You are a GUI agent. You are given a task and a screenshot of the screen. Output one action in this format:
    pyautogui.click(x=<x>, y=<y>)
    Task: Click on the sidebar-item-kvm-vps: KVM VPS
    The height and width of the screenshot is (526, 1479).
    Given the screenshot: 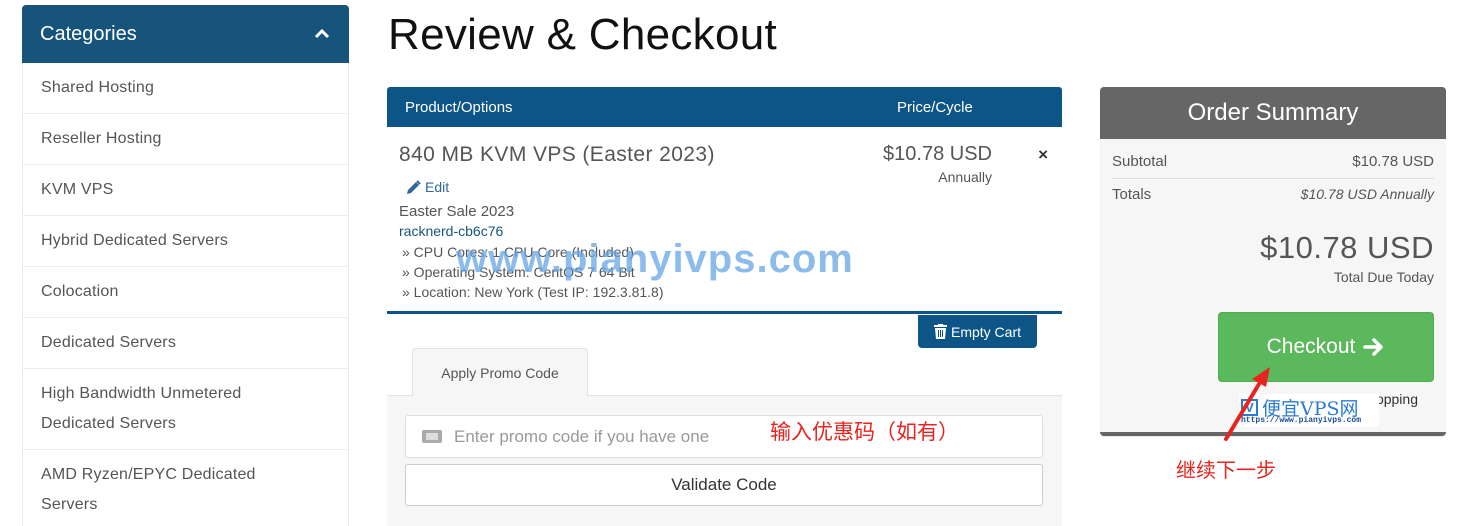 What is the action you would take?
    pyautogui.click(x=185, y=190)
    